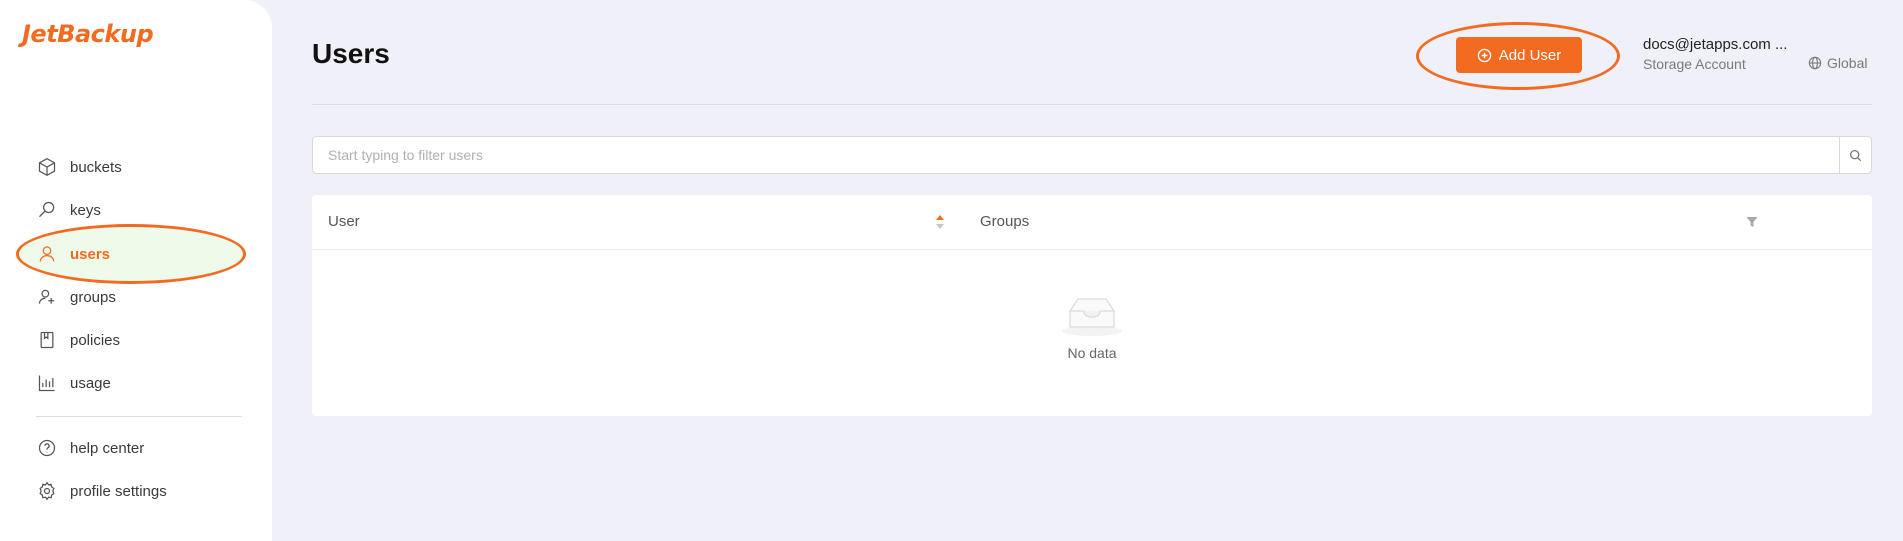 The width and height of the screenshot is (1903, 541). What do you see at coordinates (1092, 353) in the screenshot?
I see `empty-state-text: No data` at bounding box center [1092, 353].